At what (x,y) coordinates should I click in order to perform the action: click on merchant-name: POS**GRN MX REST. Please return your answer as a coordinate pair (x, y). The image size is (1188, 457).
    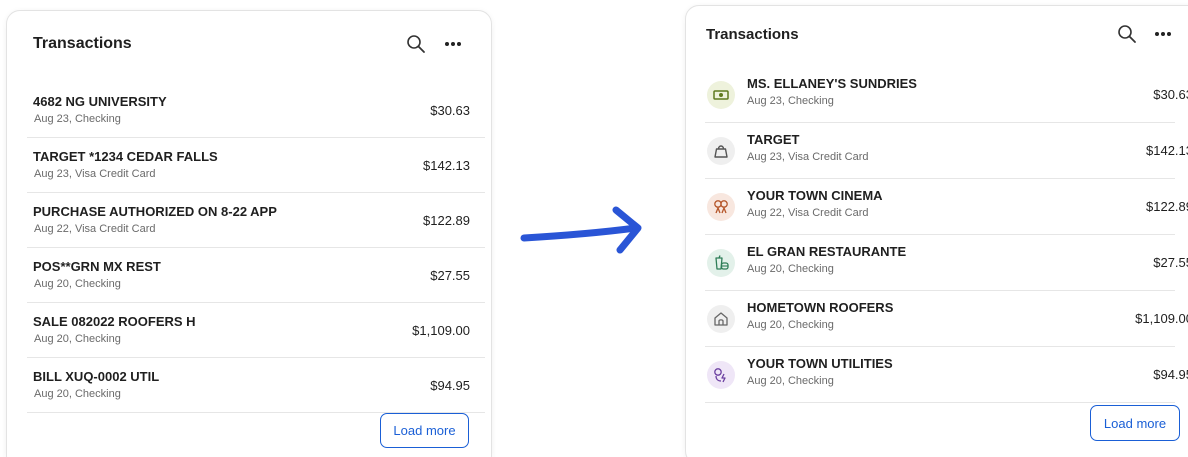
    Looking at the image, I should click on (97, 266).